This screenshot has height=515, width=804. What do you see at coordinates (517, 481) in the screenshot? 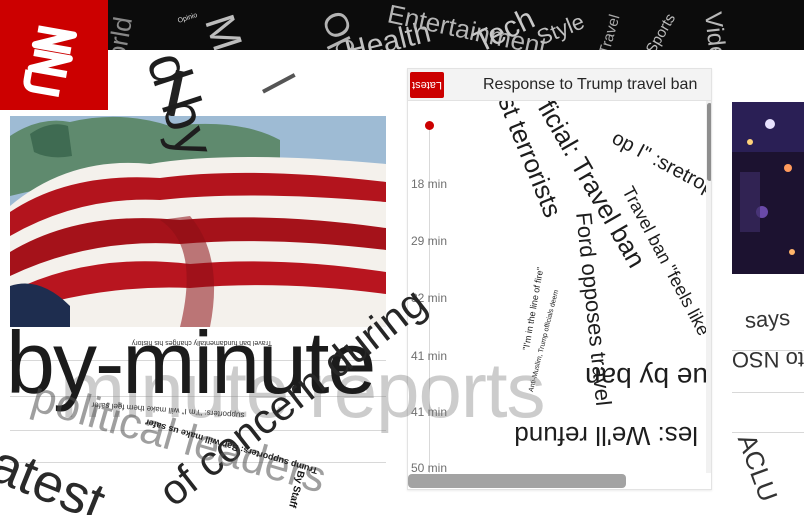
I see `horizontal-scrollbar-thumb` at bounding box center [517, 481].